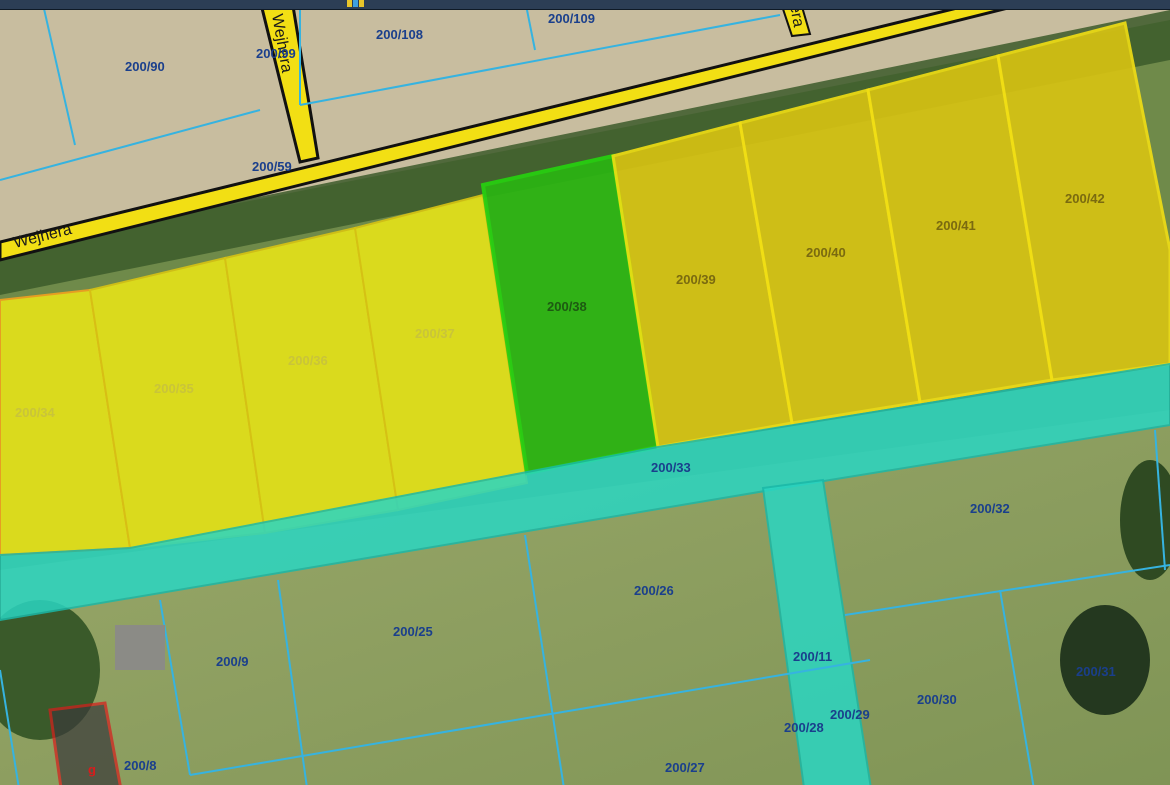 The image size is (1170, 785). What do you see at coordinates (567, 306) in the screenshot?
I see `parcel-label: 200/38` at bounding box center [567, 306].